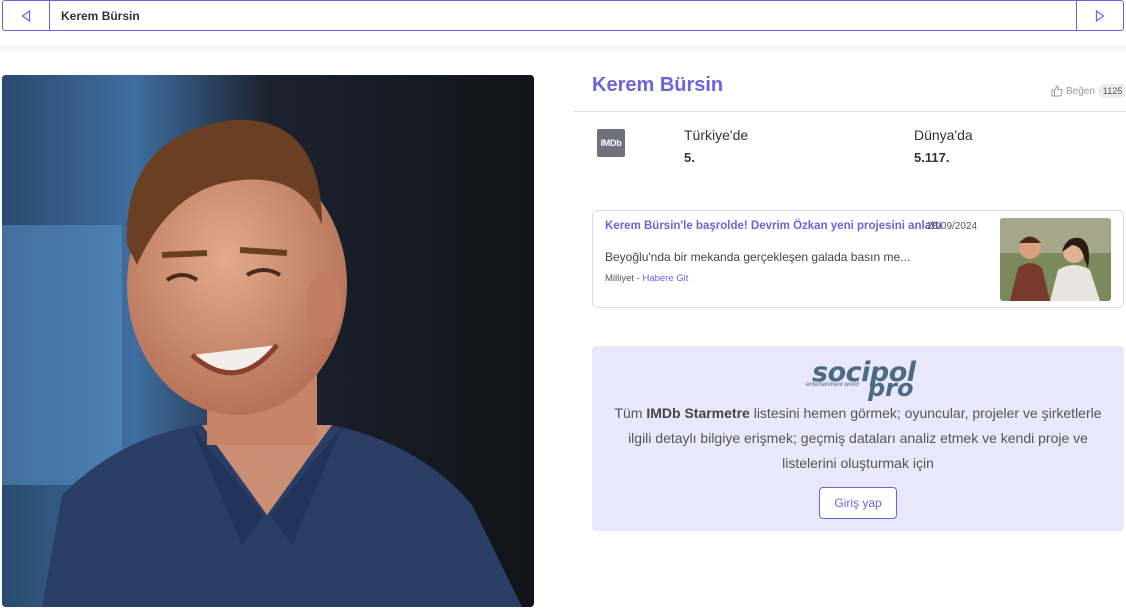 The height and width of the screenshot is (615, 1126). Describe the element at coordinates (716, 135) in the screenshot. I see `turkey-rank-label: Türkiye'de` at that location.